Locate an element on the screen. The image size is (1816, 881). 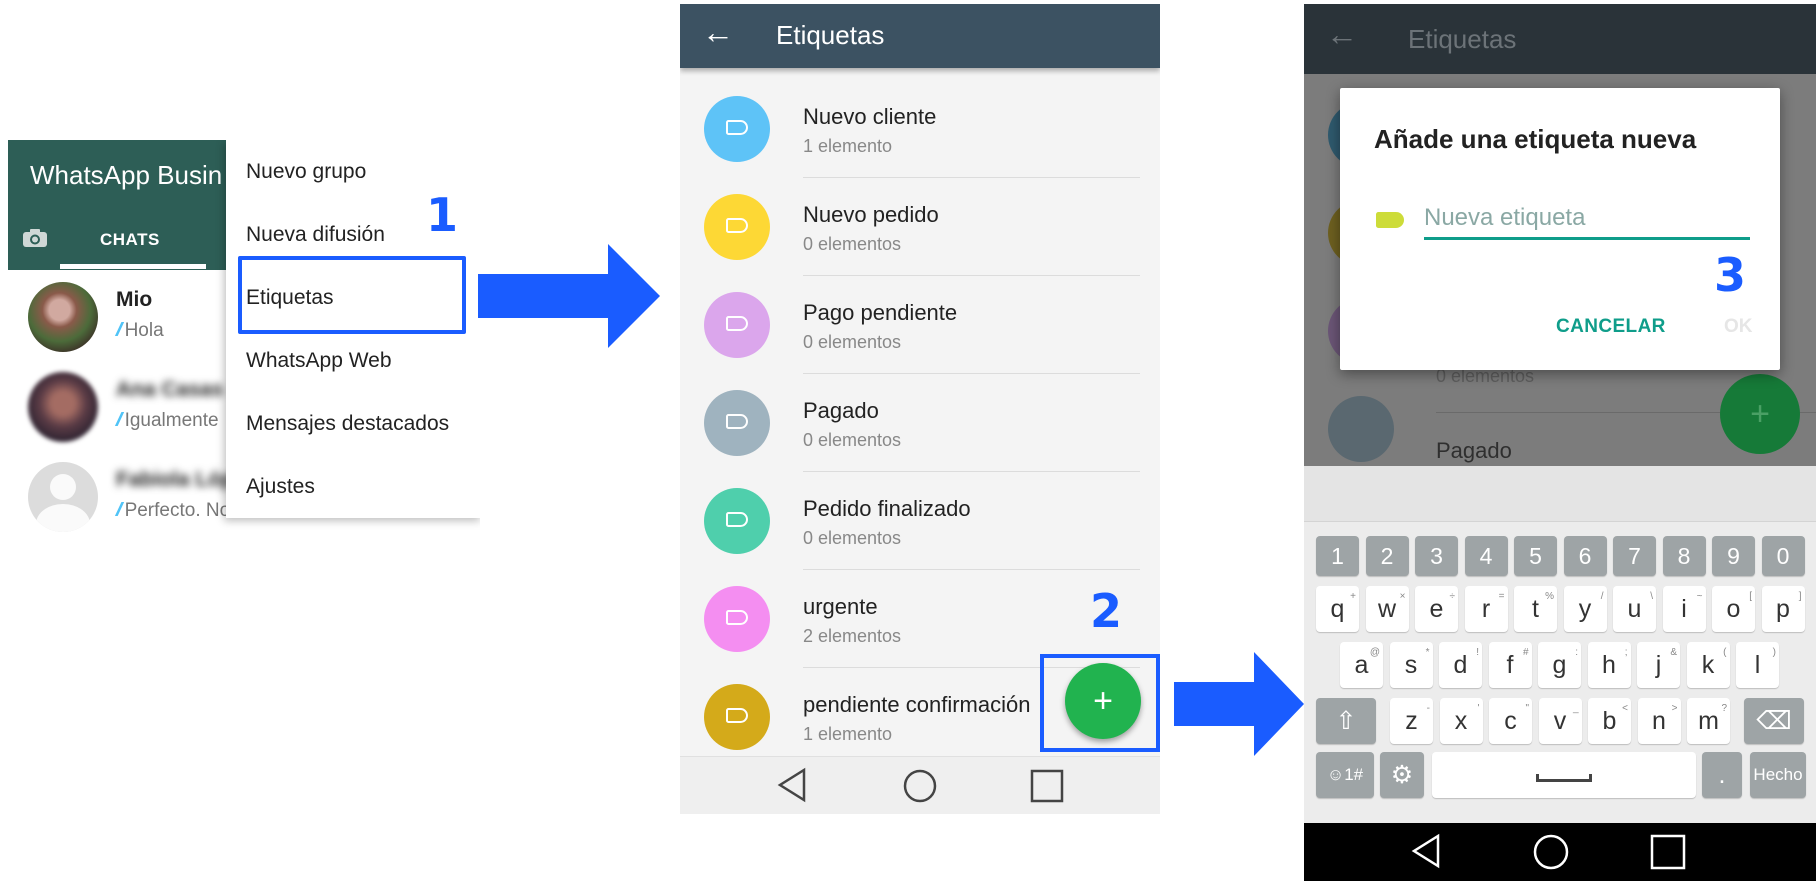
cancel-button: CANCELAR is located at coordinates (1611, 327).